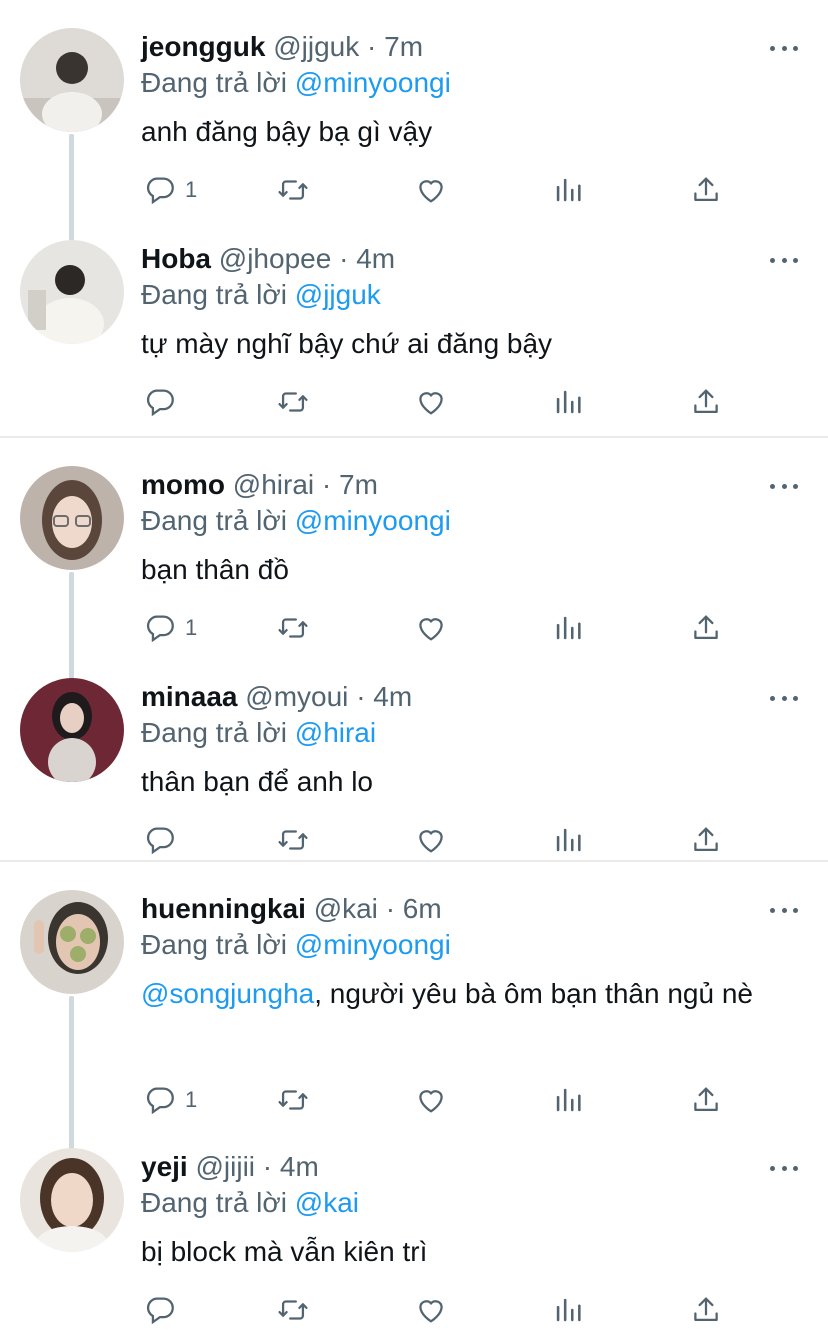  What do you see at coordinates (225, 1166) in the screenshot?
I see `user-handle: @jijii` at bounding box center [225, 1166].